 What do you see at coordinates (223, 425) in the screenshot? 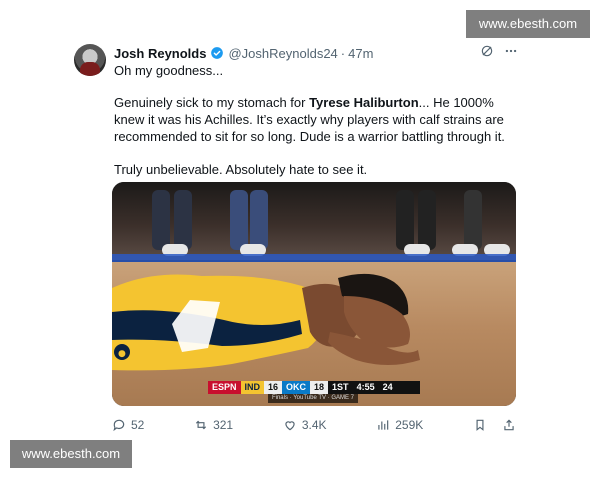
I see `repost-count: 321` at bounding box center [223, 425].